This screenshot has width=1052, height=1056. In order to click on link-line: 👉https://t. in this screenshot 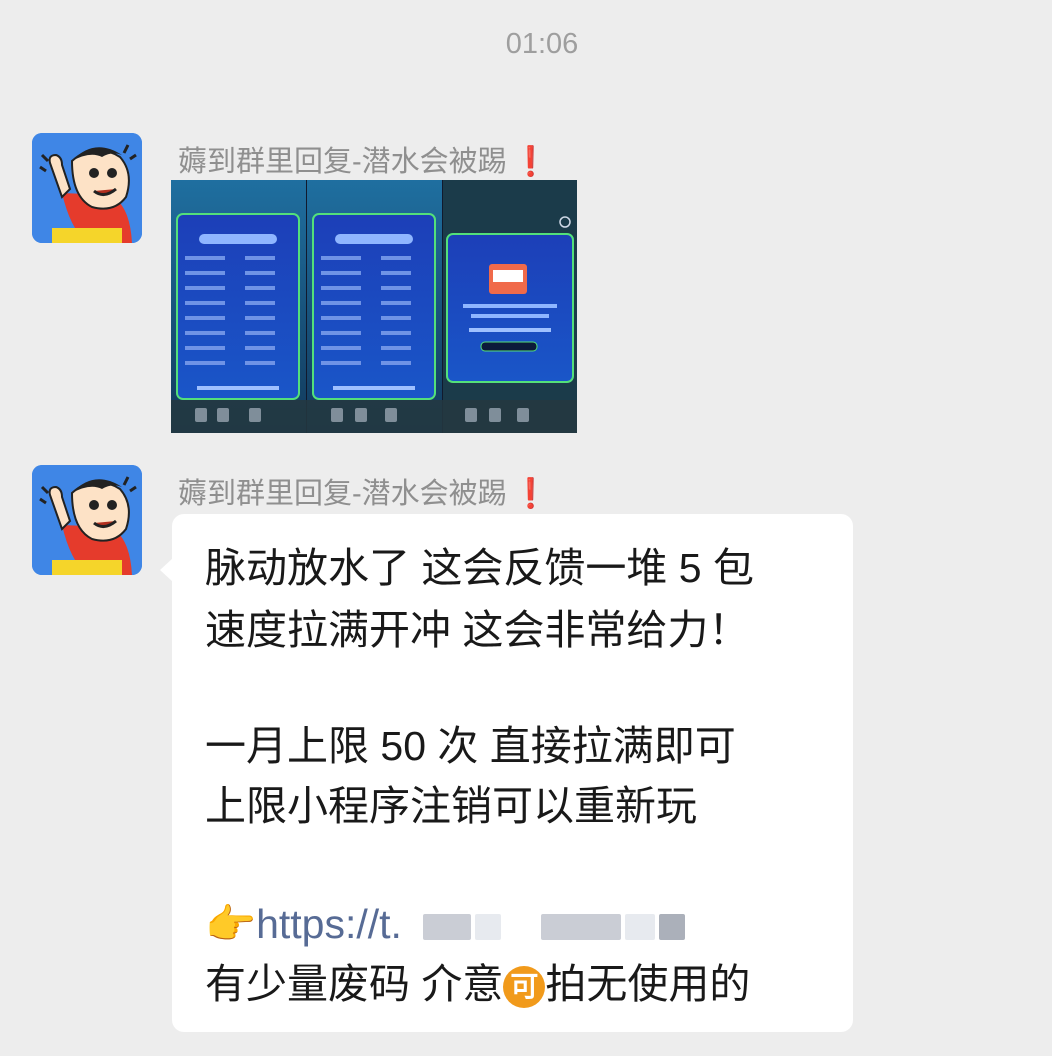, I will do `click(447, 924)`.